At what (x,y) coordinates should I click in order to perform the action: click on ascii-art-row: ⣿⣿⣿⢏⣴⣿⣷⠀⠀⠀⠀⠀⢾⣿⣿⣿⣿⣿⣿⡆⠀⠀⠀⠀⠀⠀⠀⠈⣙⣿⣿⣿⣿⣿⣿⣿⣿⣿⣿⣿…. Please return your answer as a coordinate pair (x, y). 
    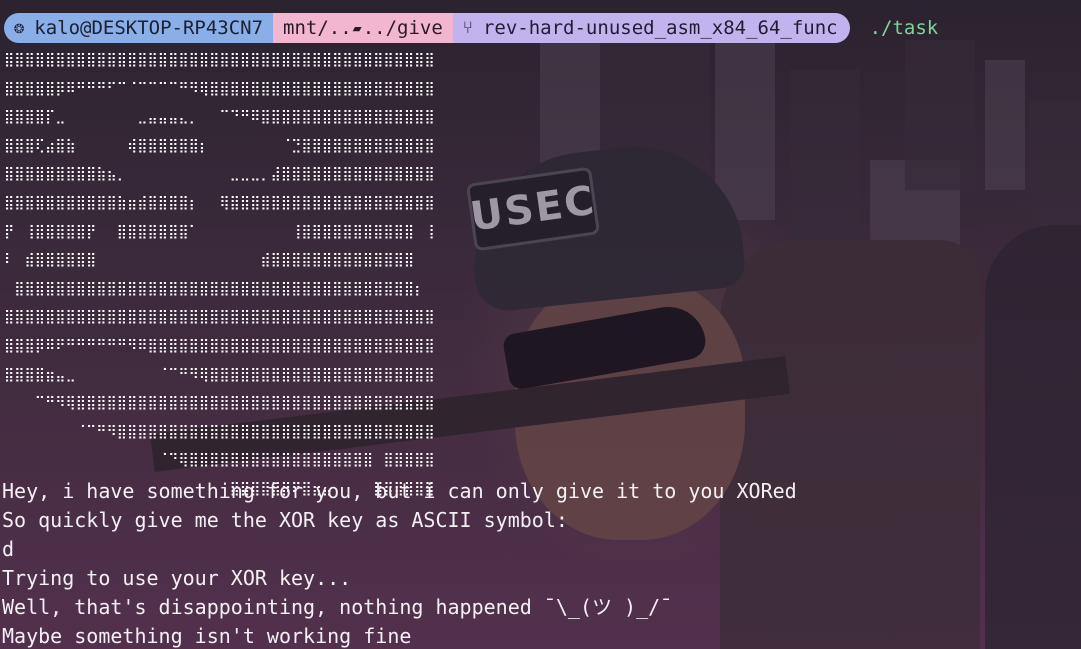
    Looking at the image, I should click on (219, 145).